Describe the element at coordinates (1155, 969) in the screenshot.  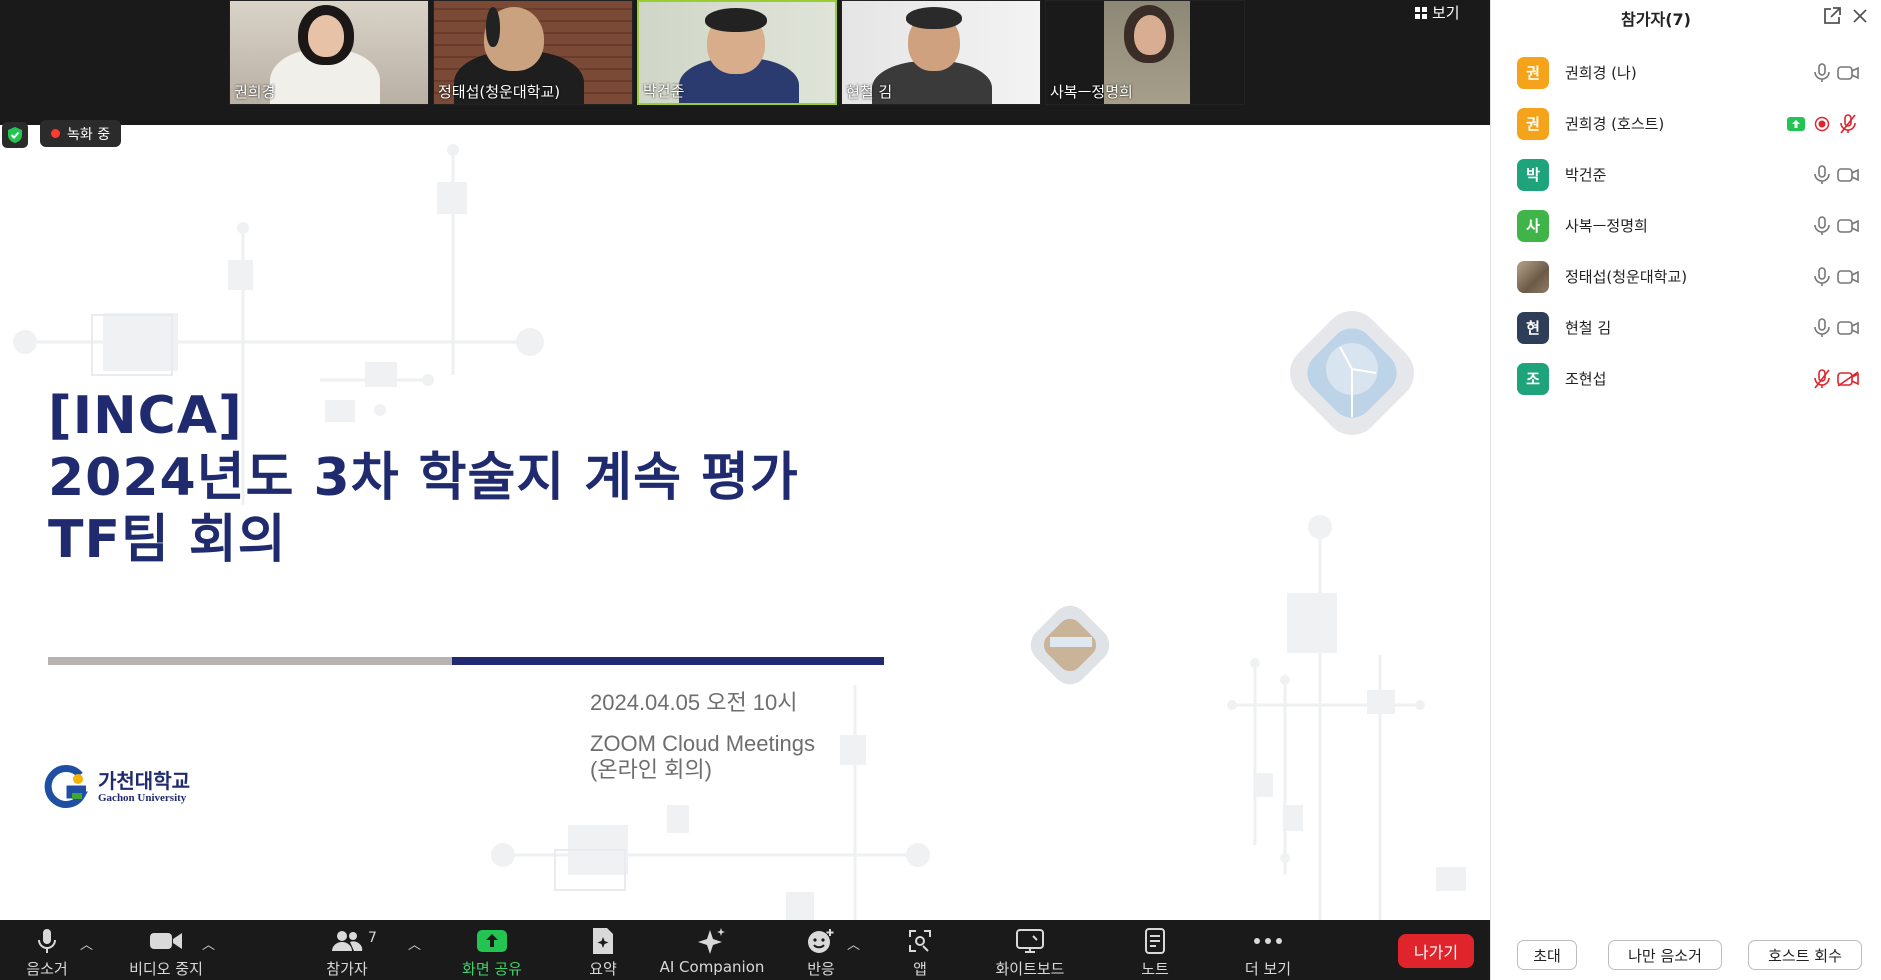
I see `notes-label: 노트` at that location.